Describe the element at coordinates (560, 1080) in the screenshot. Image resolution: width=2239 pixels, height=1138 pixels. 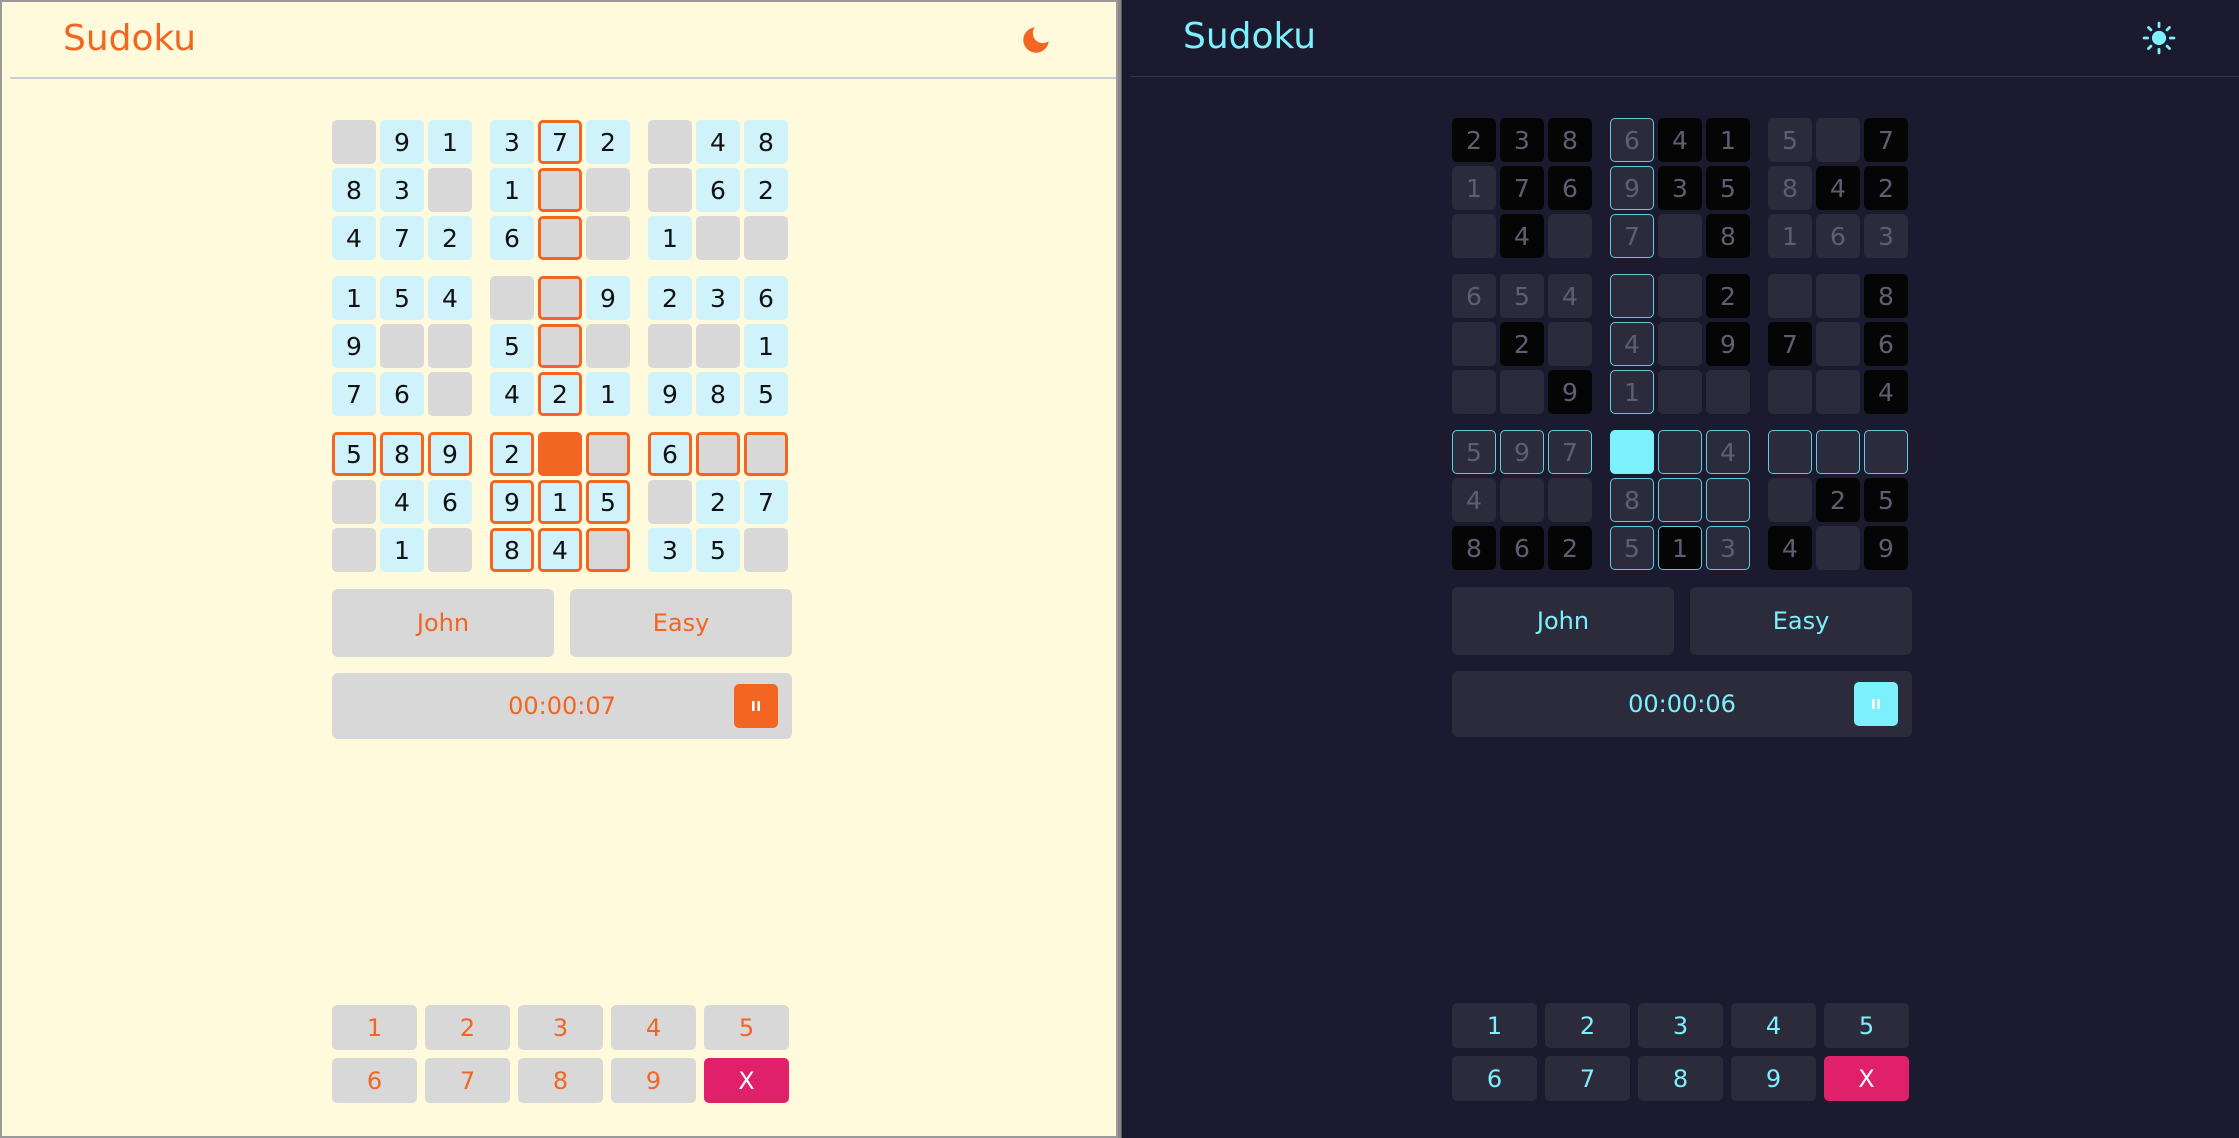
I see `number-button-8: 8` at that location.